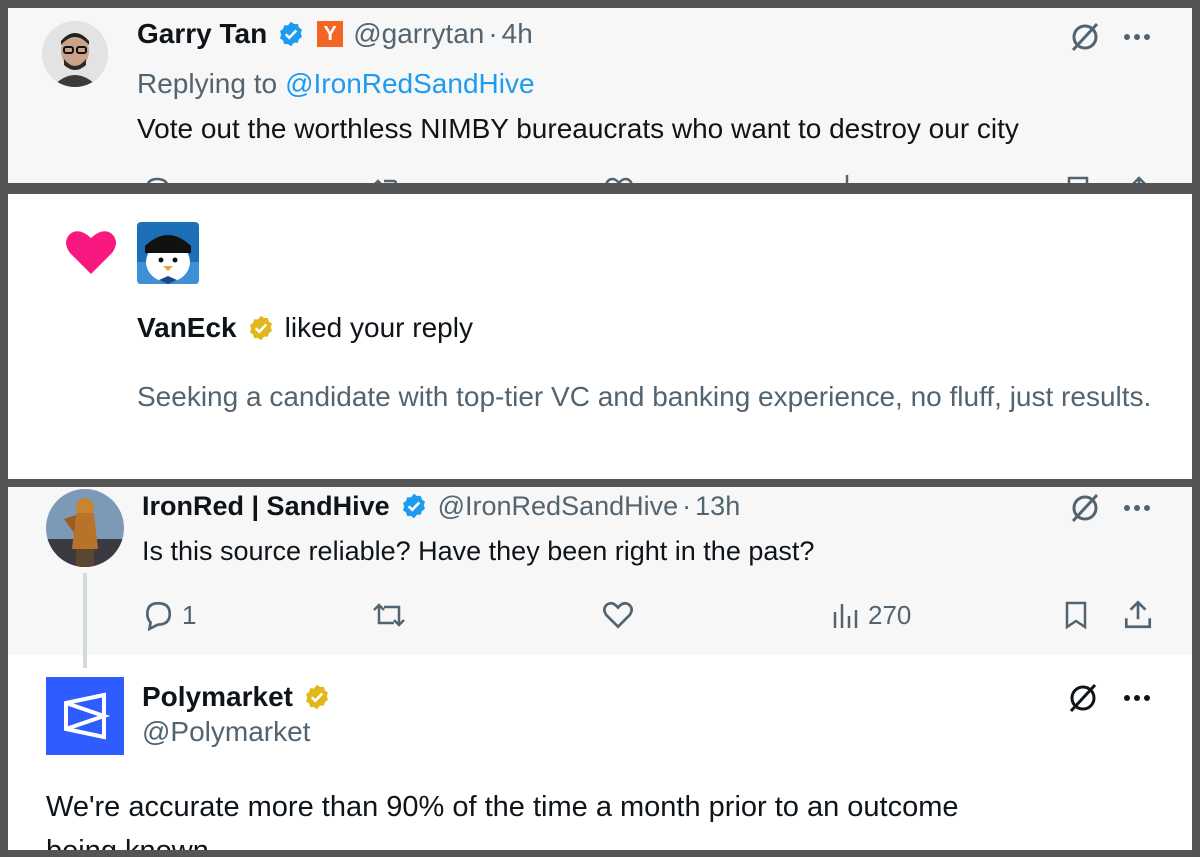 The height and width of the screenshot is (857, 1200). What do you see at coordinates (131, 839) in the screenshot?
I see `tweet-text-line-2: being known.` at bounding box center [131, 839].